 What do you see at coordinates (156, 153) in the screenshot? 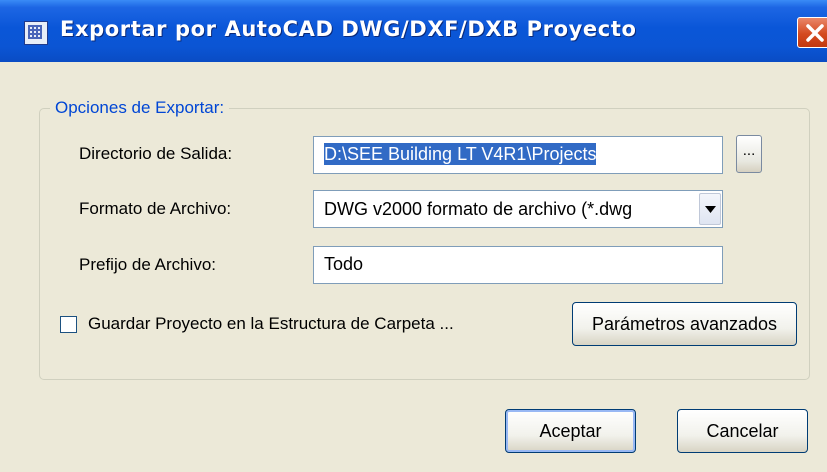
I see `output-dir-label: Directorio de Salida:` at bounding box center [156, 153].